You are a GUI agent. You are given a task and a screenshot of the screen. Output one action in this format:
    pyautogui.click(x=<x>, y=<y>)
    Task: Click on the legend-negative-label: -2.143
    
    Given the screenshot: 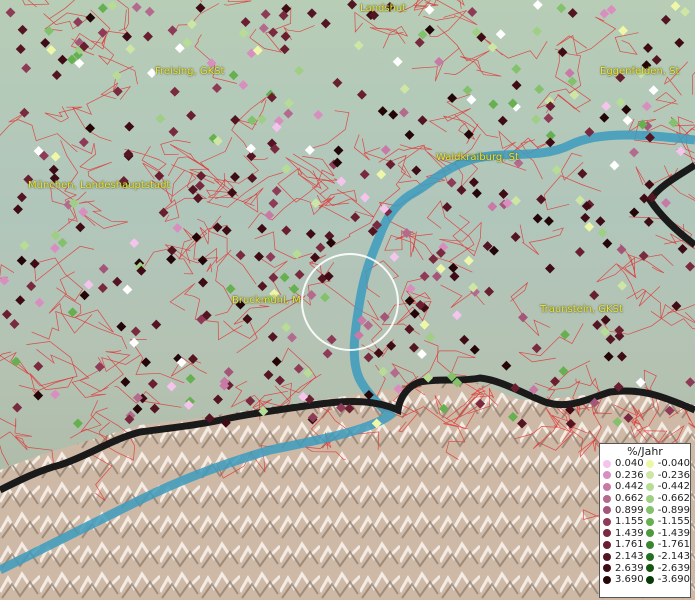 What is the action you would take?
    pyautogui.click(x=673, y=557)
    